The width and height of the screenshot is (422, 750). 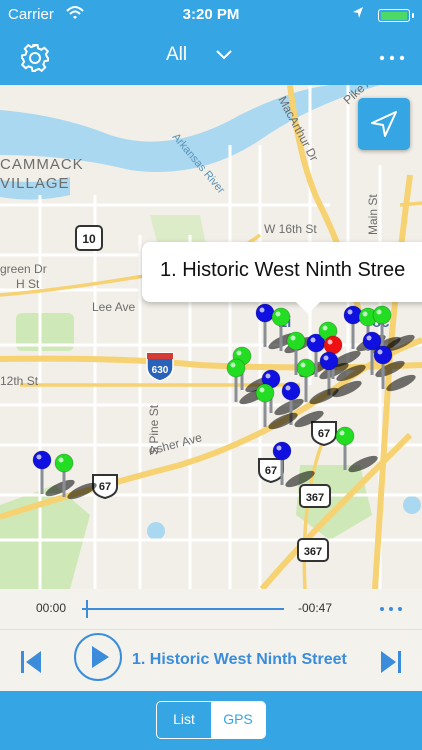 What do you see at coordinates (183, 609) in the screenshot?
I see `progress-track` at bounding box center [183, 609].